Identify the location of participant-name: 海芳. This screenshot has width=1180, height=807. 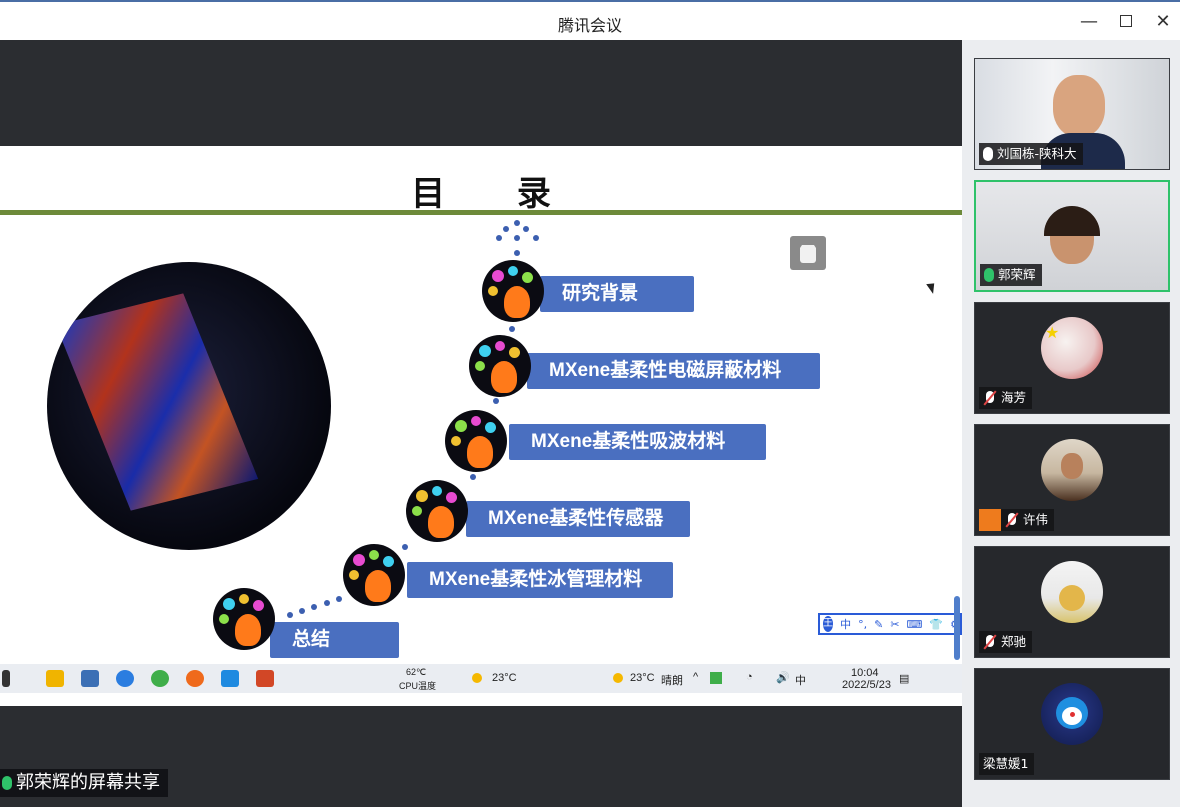
(1014, 397).